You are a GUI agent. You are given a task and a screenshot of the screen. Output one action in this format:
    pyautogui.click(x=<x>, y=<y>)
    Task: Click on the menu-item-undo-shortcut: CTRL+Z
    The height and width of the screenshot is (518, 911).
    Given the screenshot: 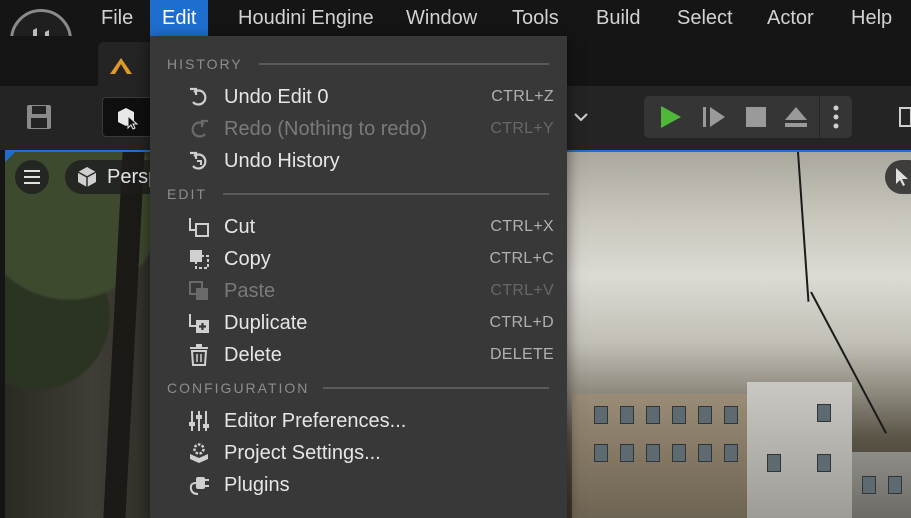 What is the action you would take?
    pyautogui.click(x=522, y=96)
    